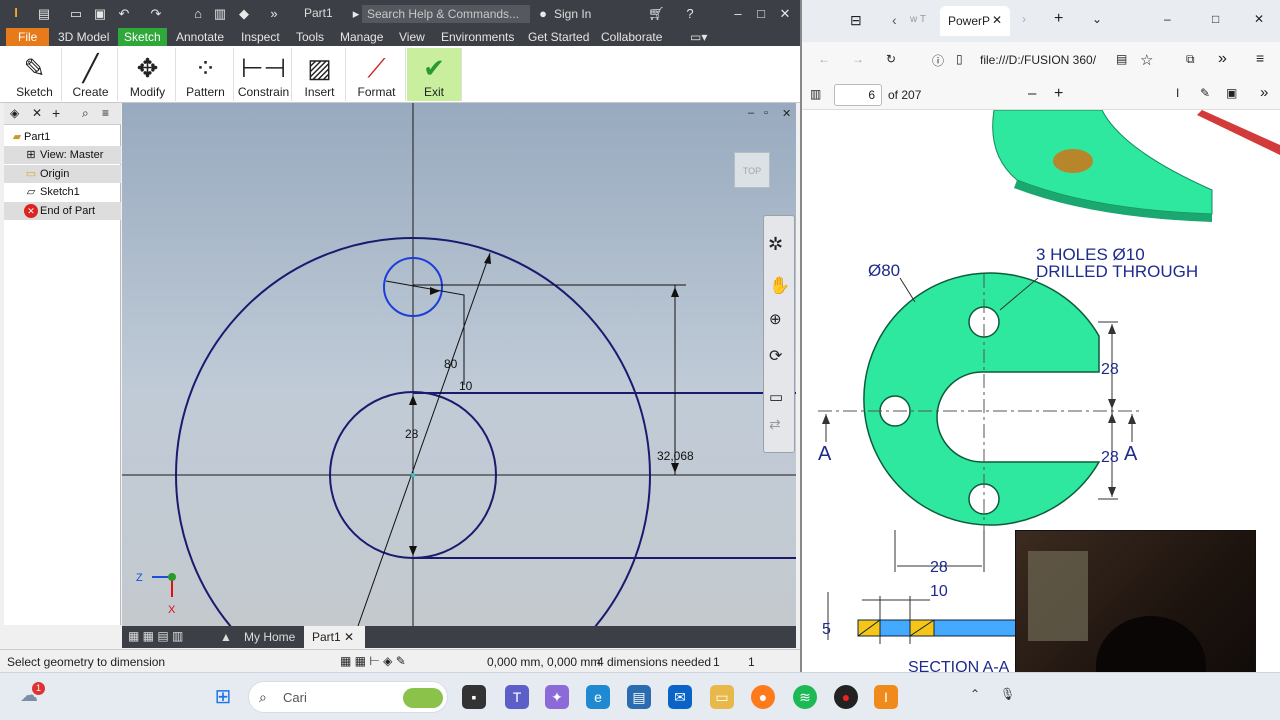  I want to click on tab-actions-icon: ⊟, so click(856, 20).